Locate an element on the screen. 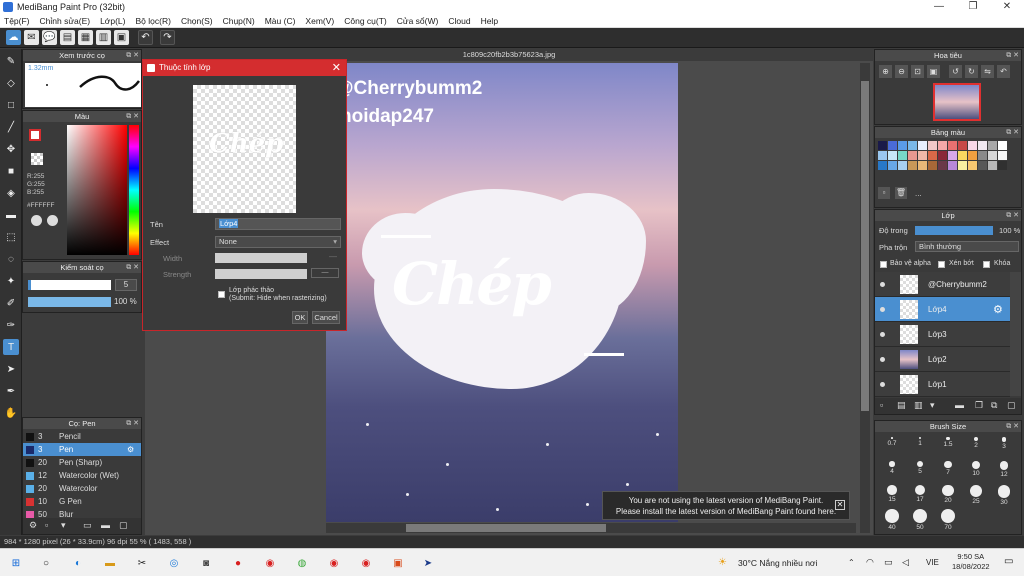 The image size is (1024, 576). redo-icon: ↷ is located at coordinates (167, 37).